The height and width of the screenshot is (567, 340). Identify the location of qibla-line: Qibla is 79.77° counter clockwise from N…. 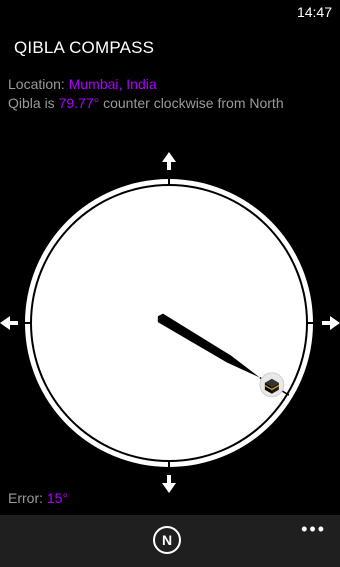
(146, 103).